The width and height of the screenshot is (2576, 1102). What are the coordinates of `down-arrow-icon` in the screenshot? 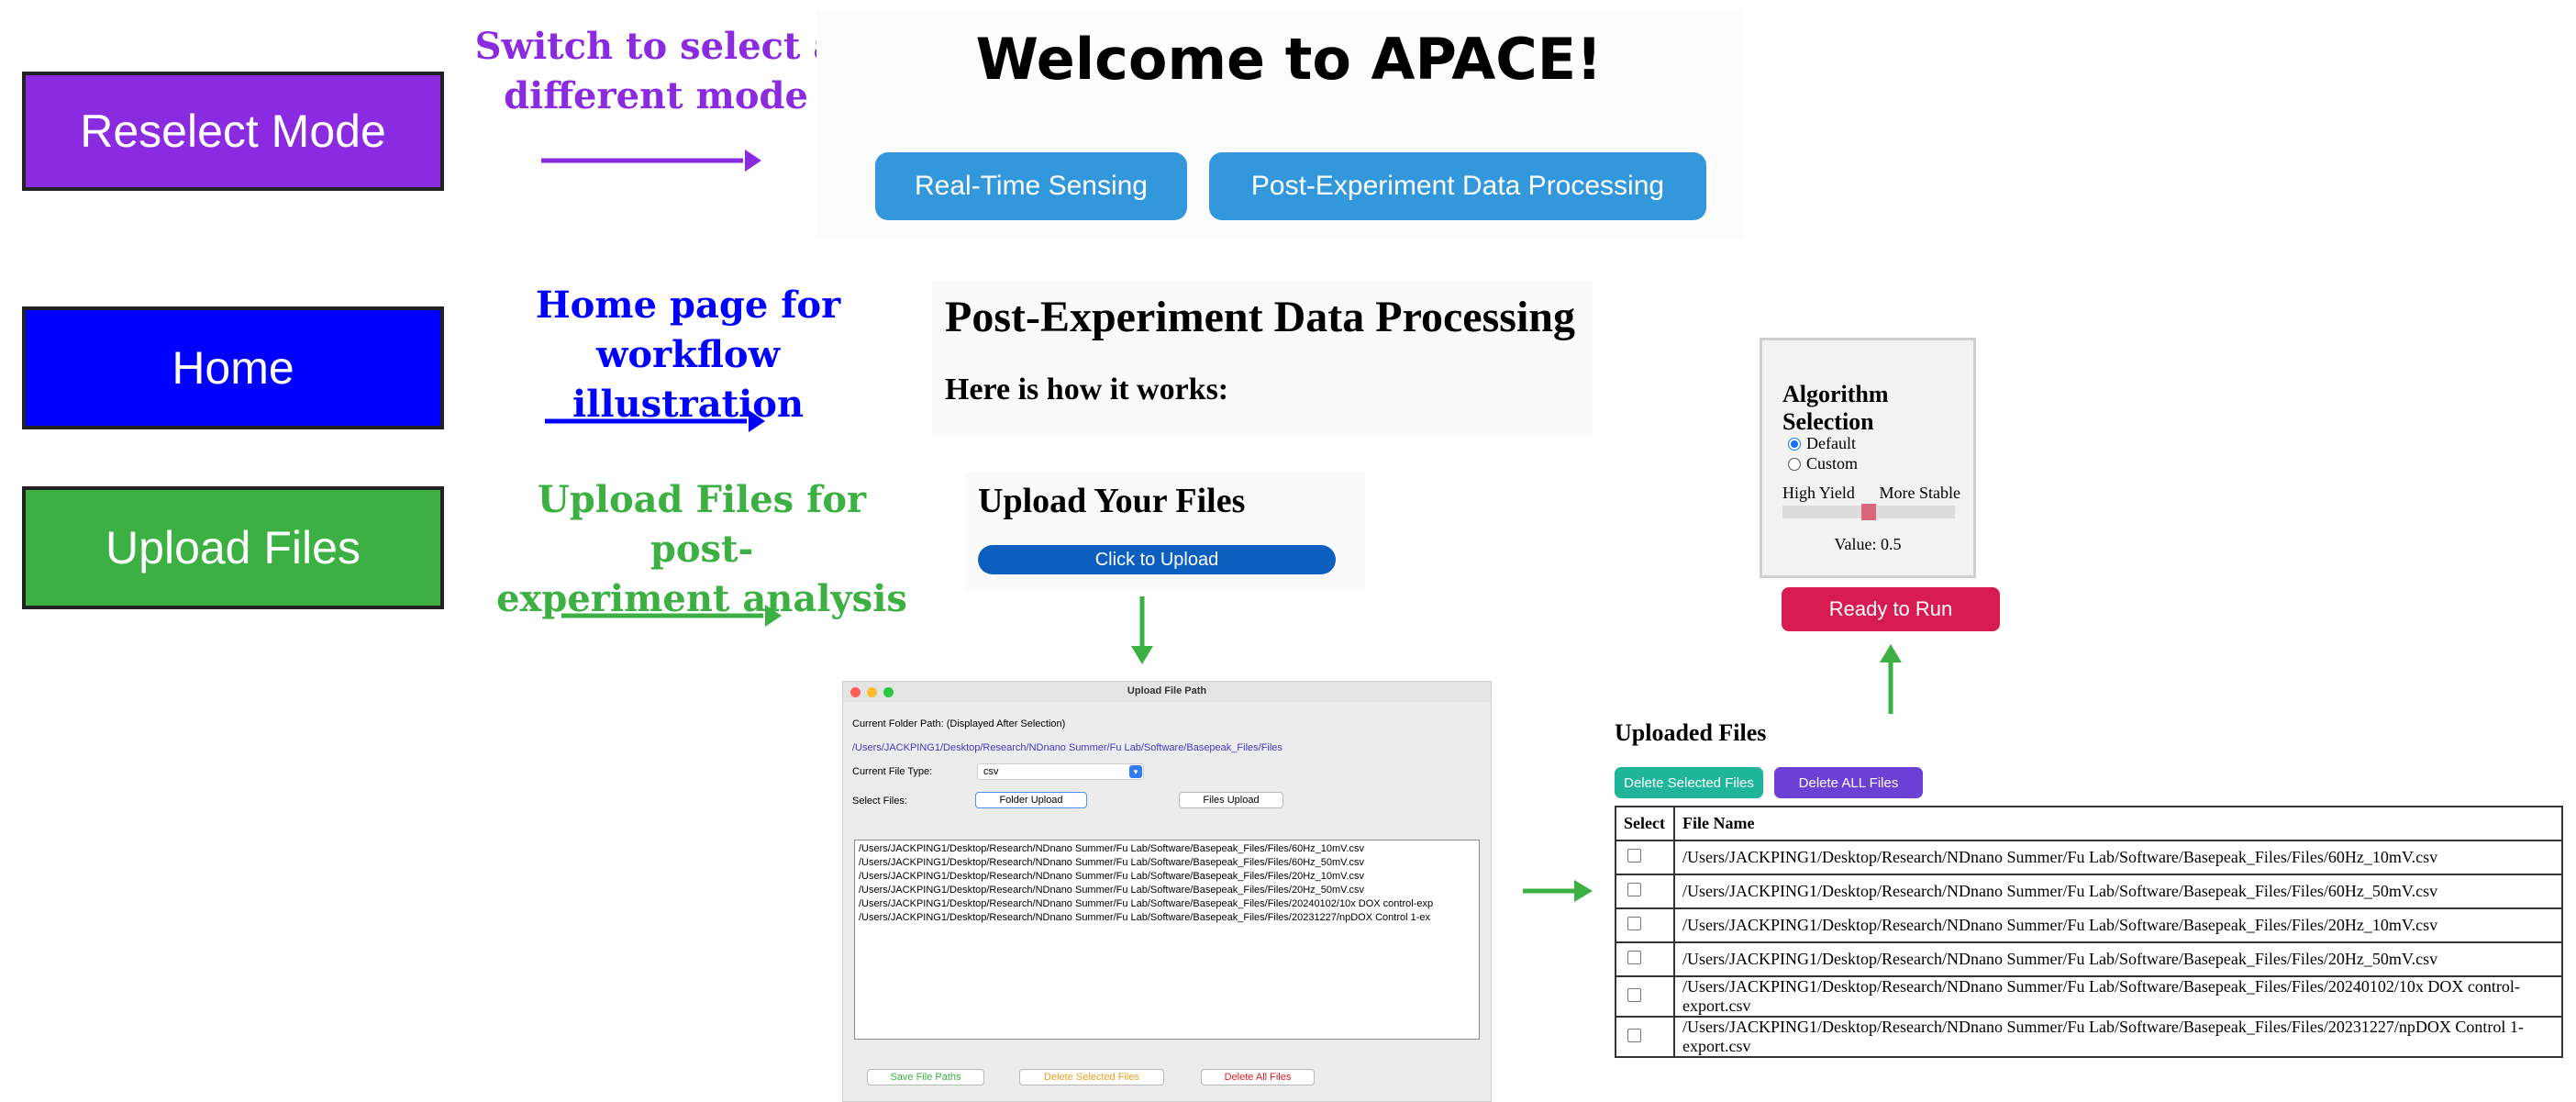 It's located at (1142, 630).